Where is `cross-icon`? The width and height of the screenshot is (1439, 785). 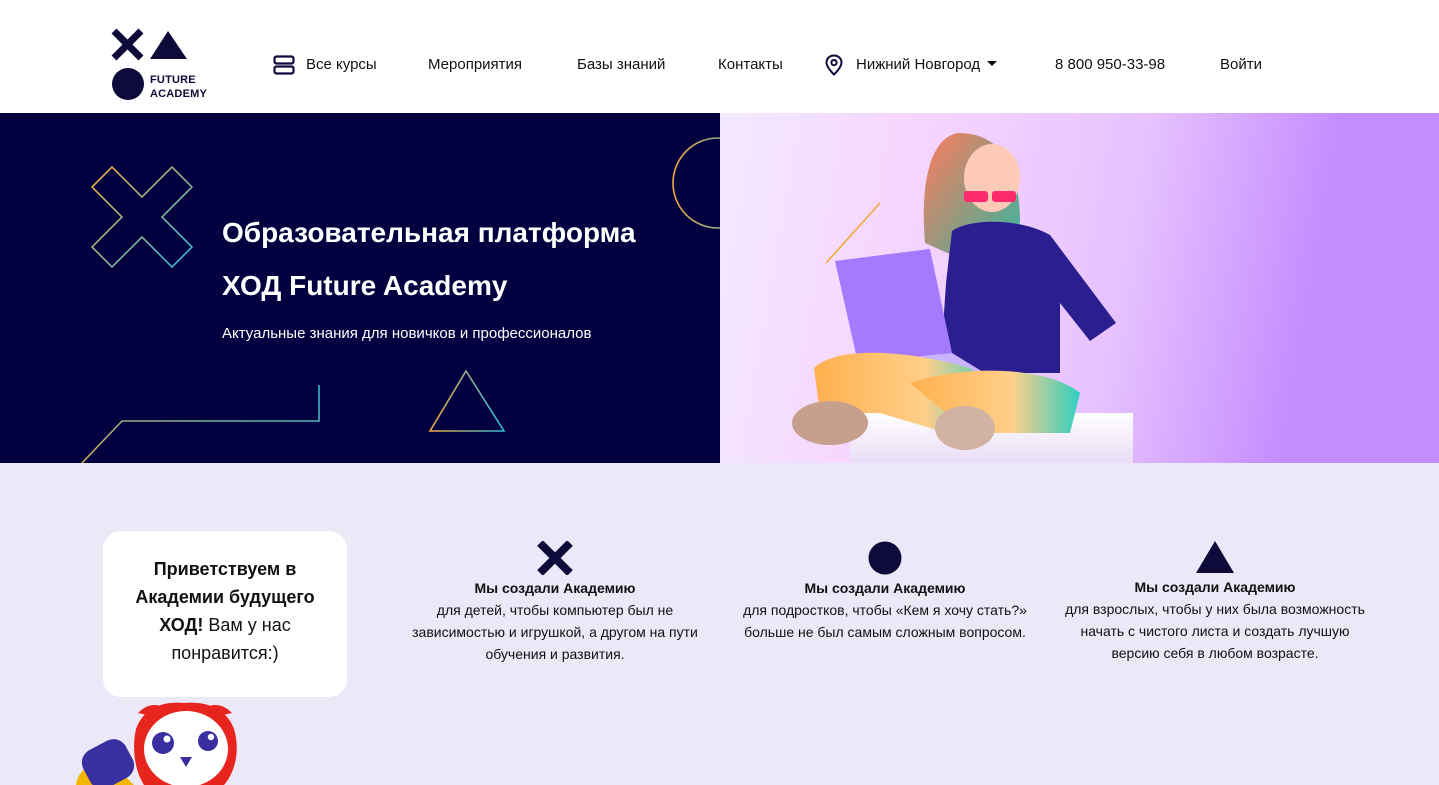 cross-icon is located at coordinates (555, 558).